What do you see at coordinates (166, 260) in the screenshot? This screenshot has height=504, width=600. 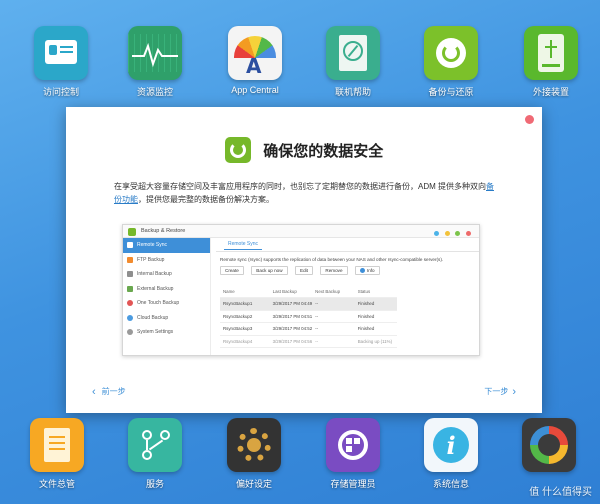 I see `sidebar-item-ftp-backup: FTP Backup` at bounding box center [166, 260].